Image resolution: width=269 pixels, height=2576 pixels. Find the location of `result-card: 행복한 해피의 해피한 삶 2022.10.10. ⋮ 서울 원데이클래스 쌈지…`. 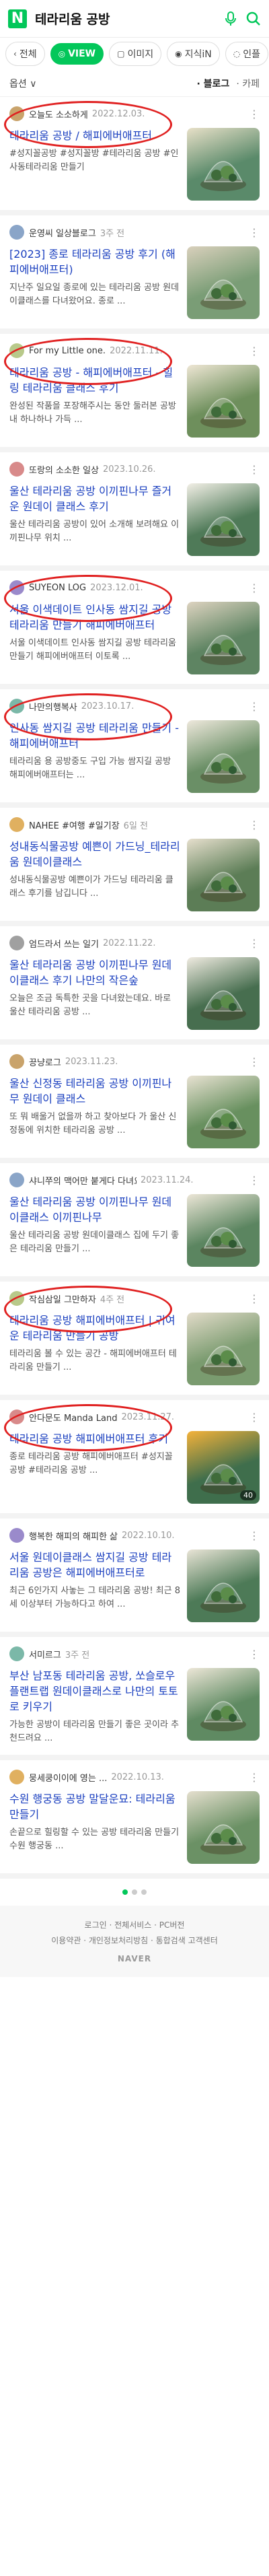

result-card: 행복한 해피의 해피한 삶 2022.10.10. ⋮ 서울 원데이클래스 쌈지… is located at coordinates (134, 1578).